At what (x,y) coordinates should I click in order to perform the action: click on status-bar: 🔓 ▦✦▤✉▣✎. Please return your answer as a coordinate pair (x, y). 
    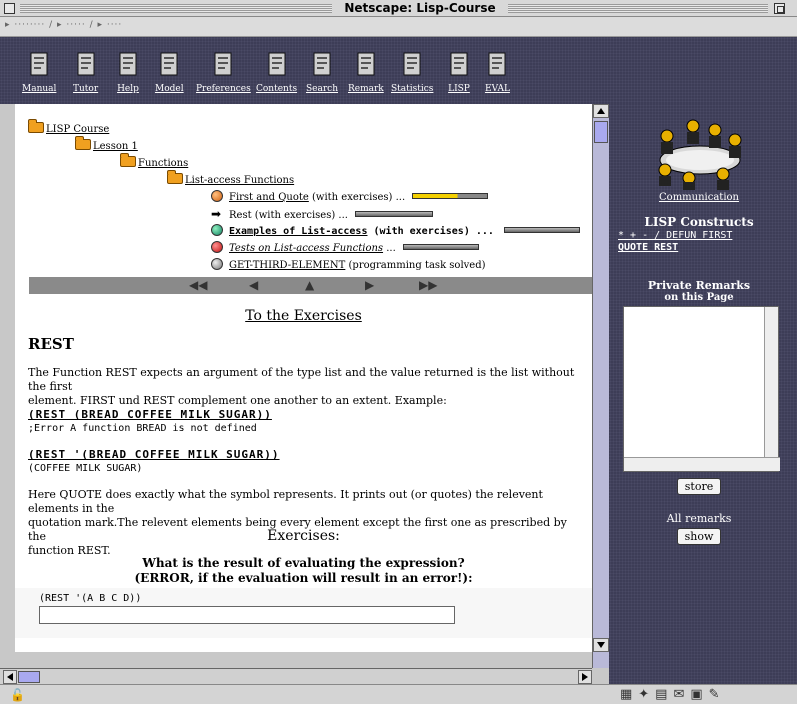
    Looking at the image, I should click on (398, 694).